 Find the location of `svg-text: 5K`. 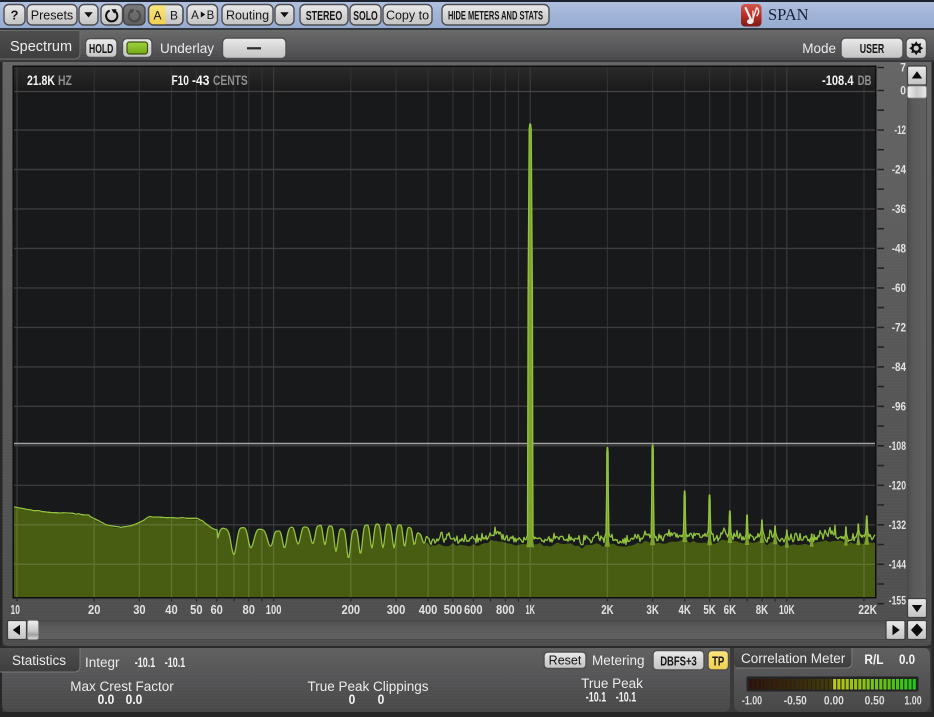

svg-text: 5K is located at coordinates (709, 610).